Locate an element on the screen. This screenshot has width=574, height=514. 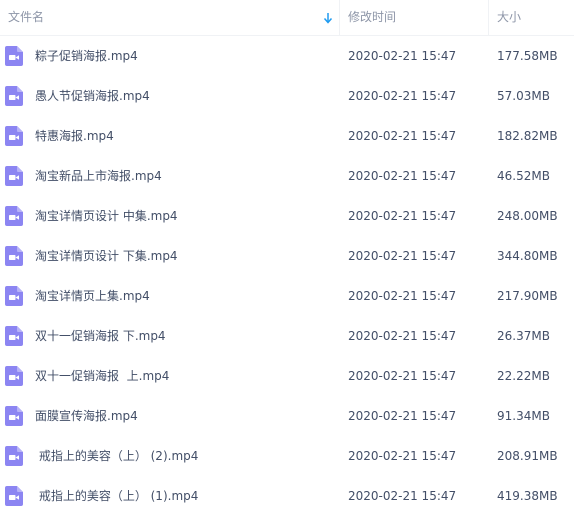
list-header: 文件名 修改时间 大小 is located at coordinates (287, 18).